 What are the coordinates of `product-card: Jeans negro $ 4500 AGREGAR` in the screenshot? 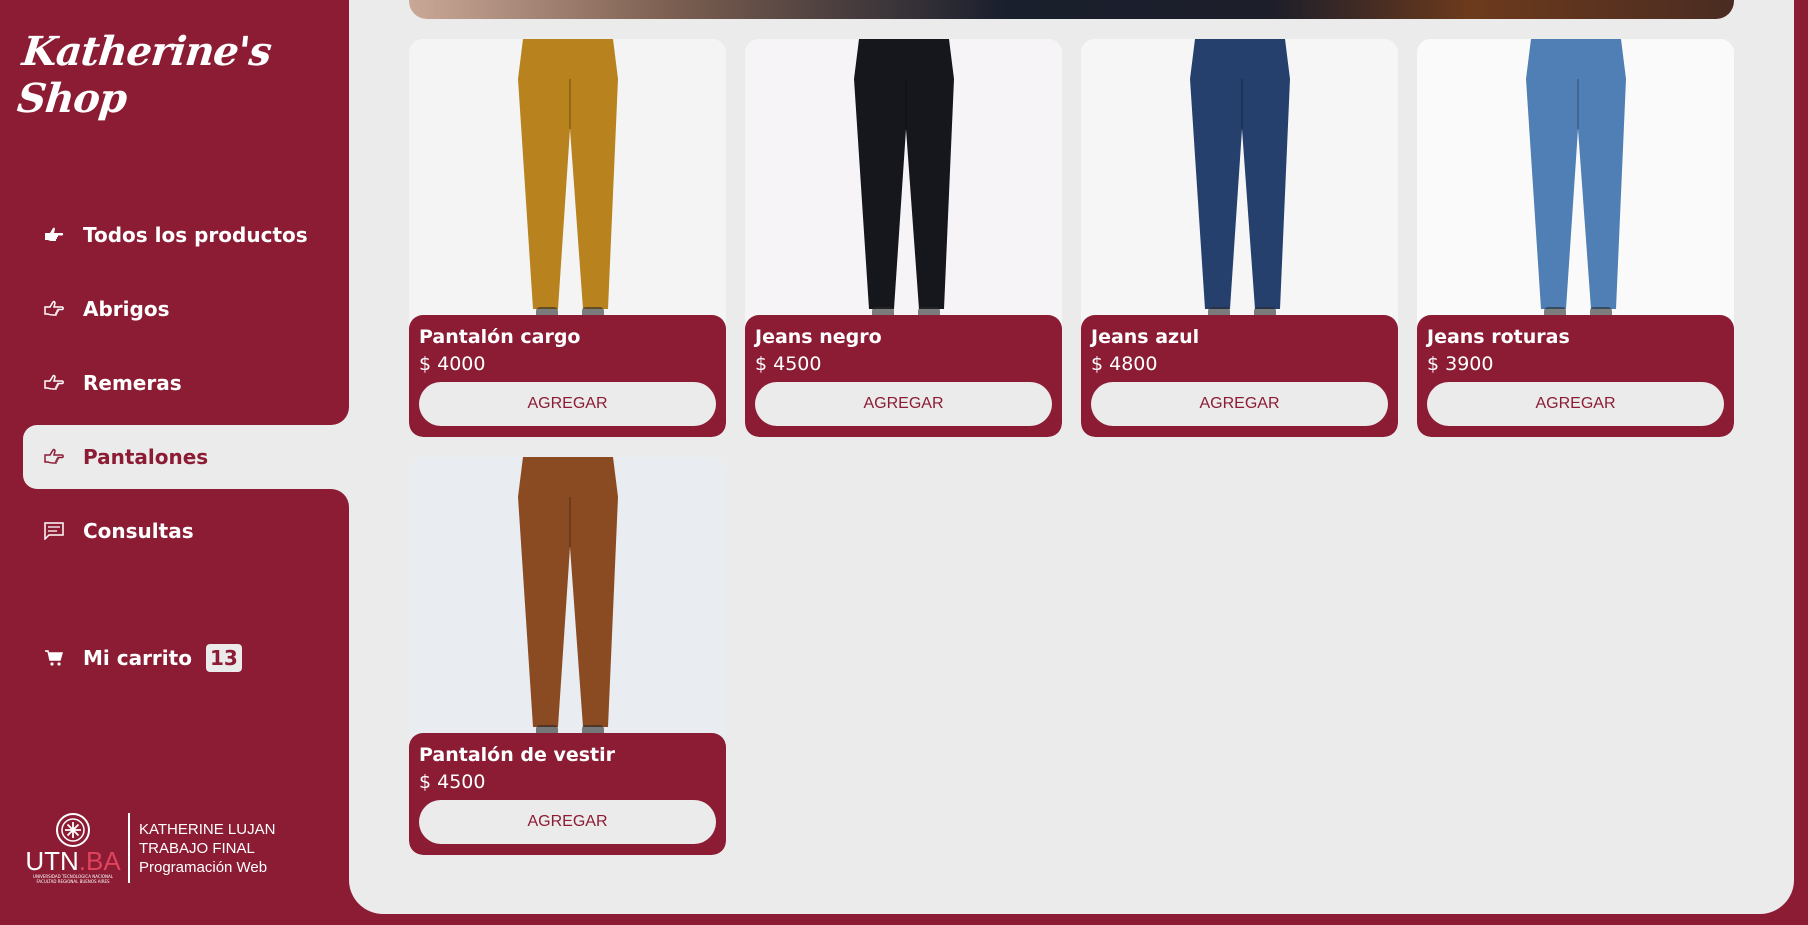 It's located at (903, 238).